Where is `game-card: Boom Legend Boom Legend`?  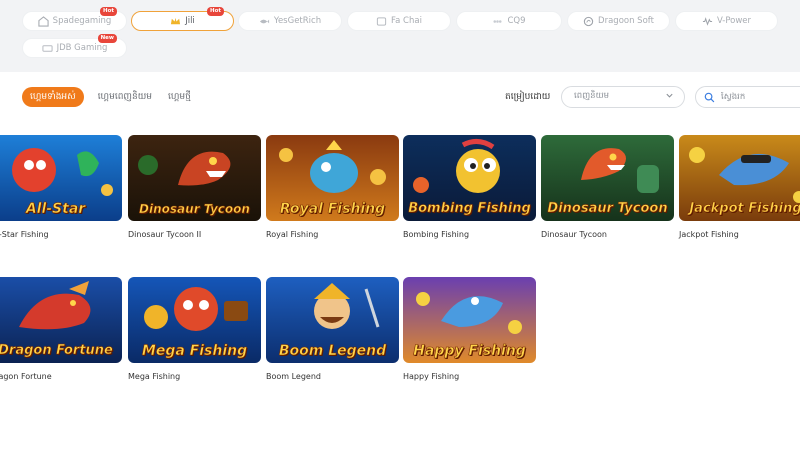
game-card: Boom Legend Boom Legend is located at coordinates (332, 329).